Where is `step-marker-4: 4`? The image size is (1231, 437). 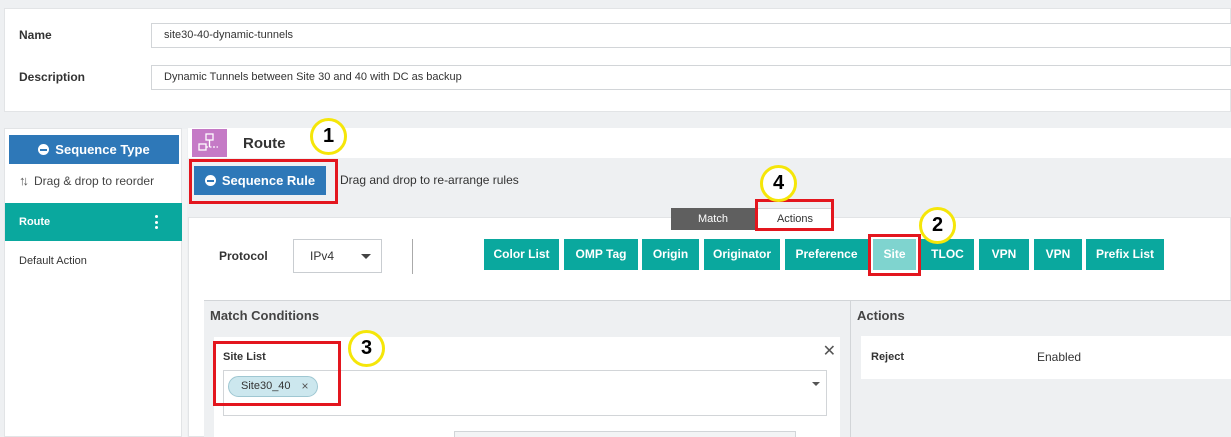 step-marker-4: 4 is located at coordinates (778, 183).